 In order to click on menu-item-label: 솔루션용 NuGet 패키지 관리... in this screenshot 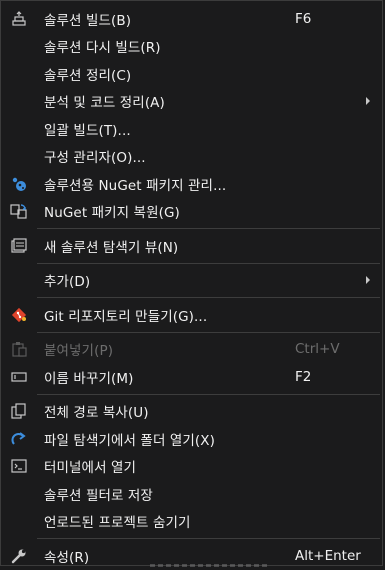, I will do `click(135, 185)`.